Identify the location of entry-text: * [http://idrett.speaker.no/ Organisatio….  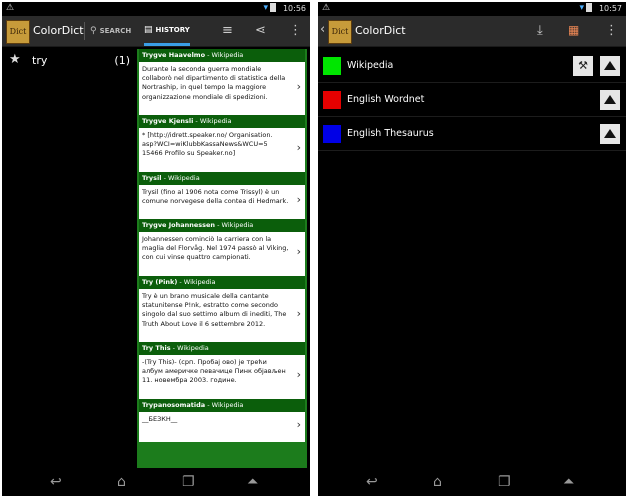
(207, 144).